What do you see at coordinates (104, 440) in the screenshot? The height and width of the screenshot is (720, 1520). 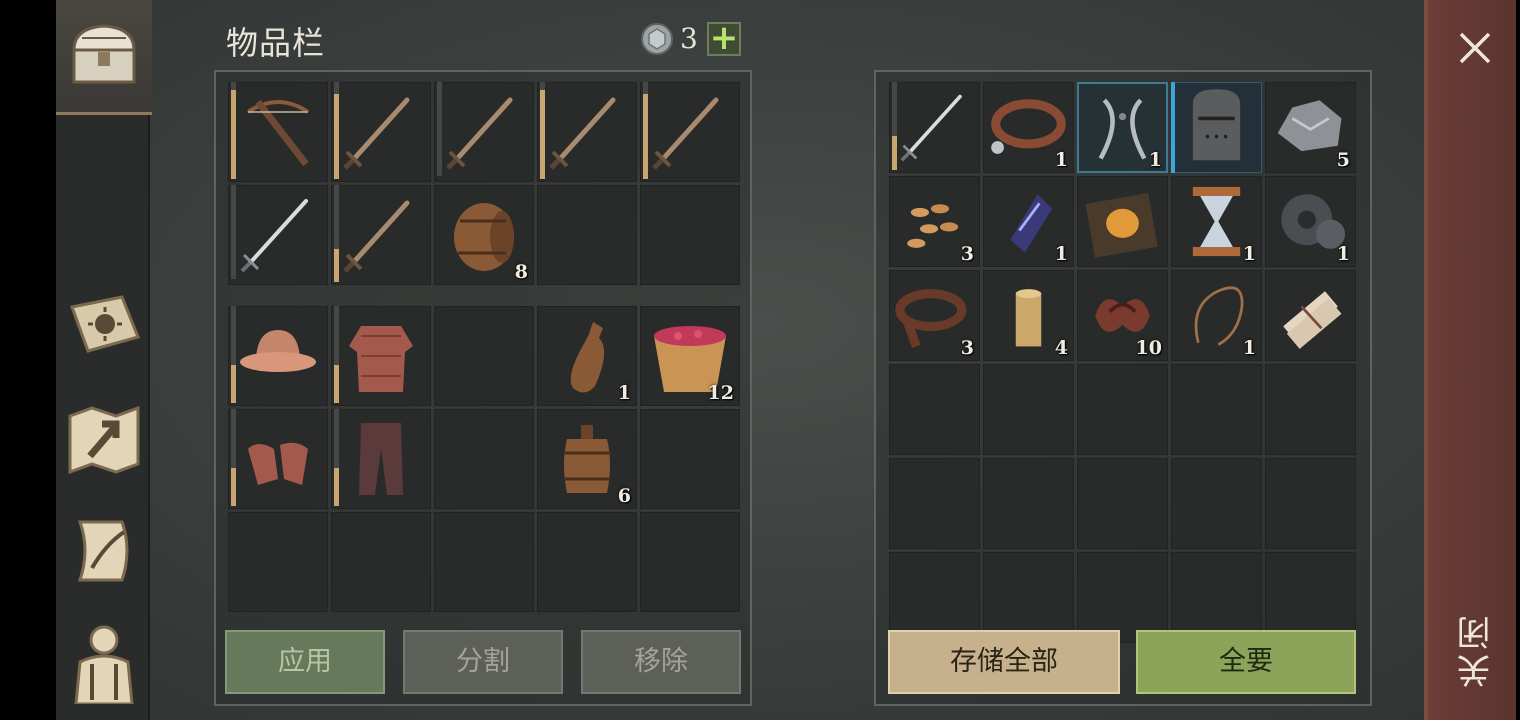 I see `map-icon` at bounding box center [104, 440].